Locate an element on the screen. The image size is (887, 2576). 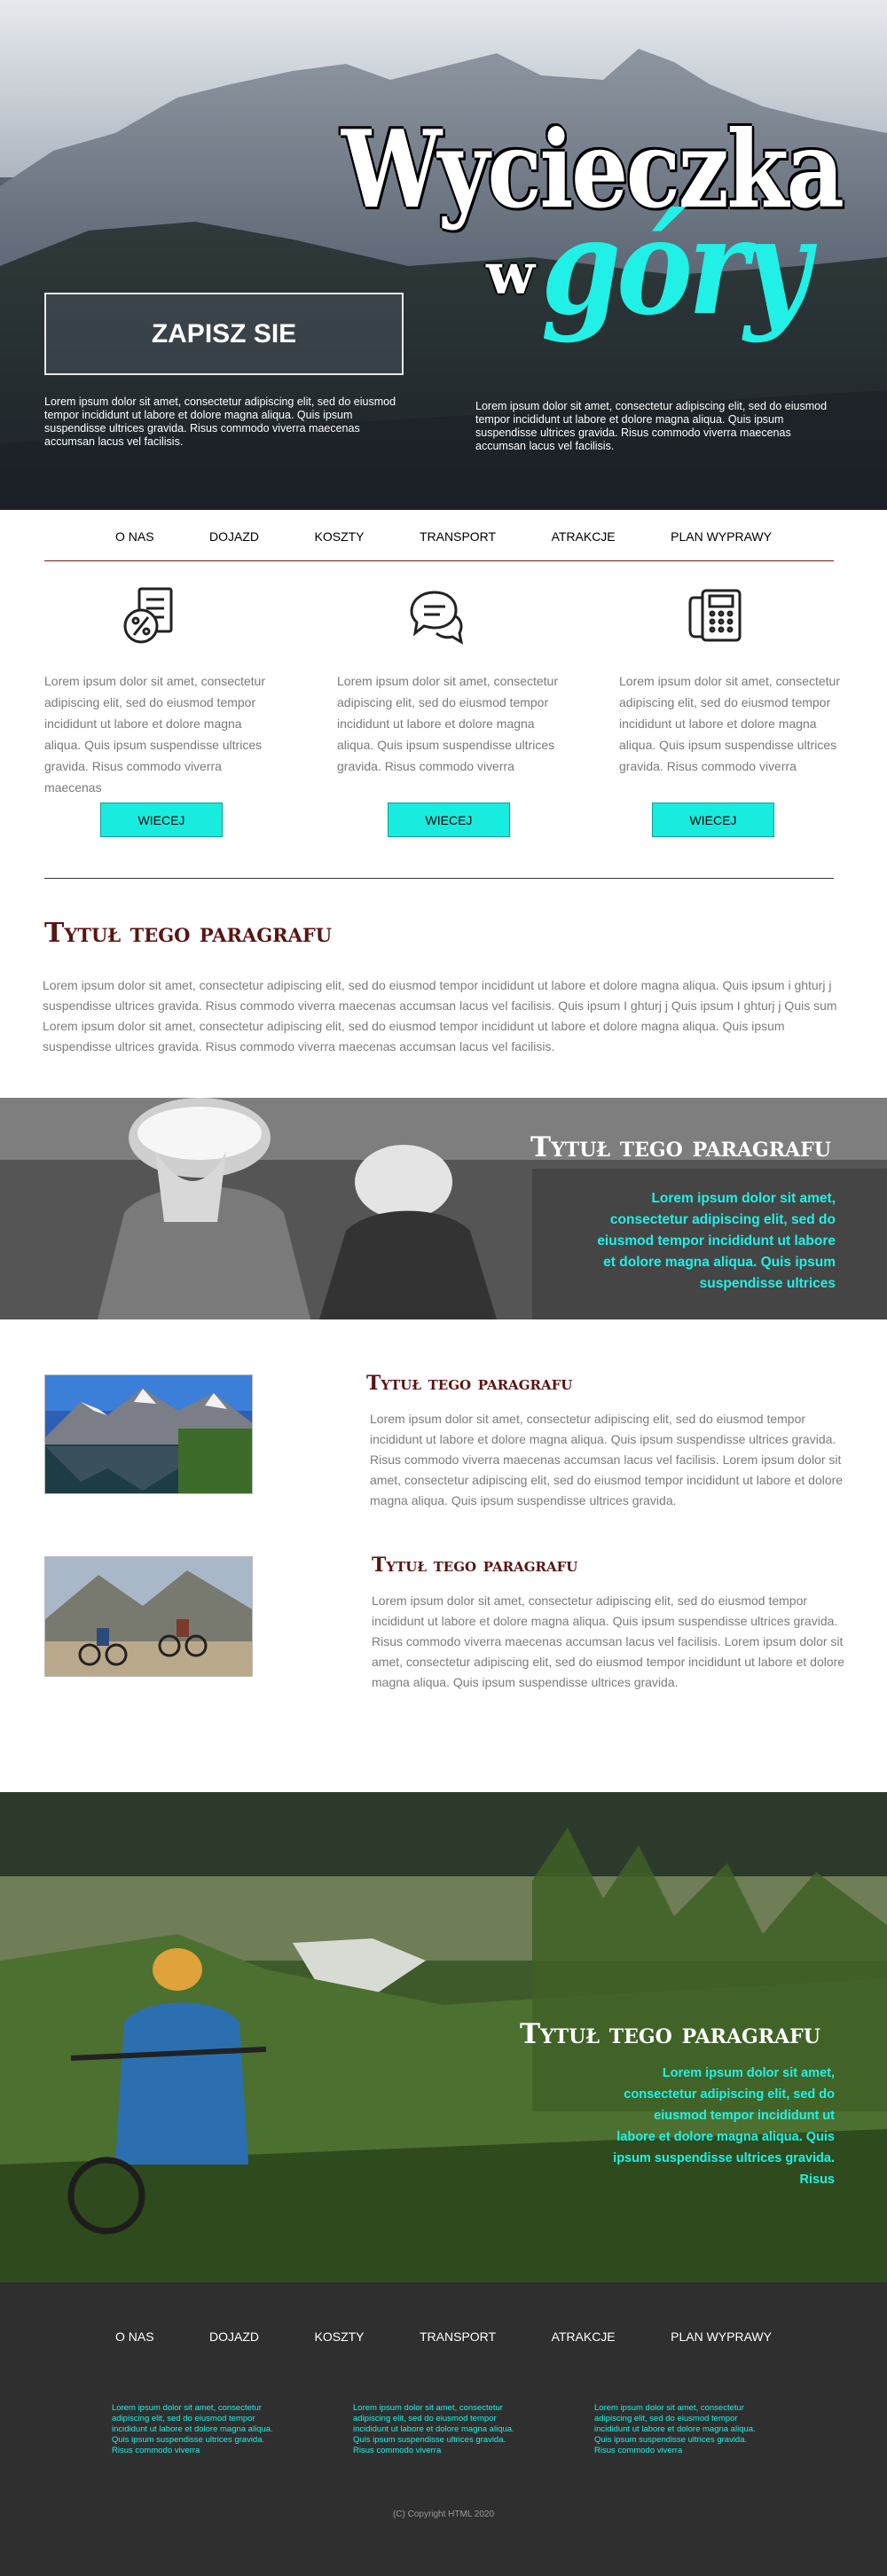
section-divider is located at coordinates (439, 878).